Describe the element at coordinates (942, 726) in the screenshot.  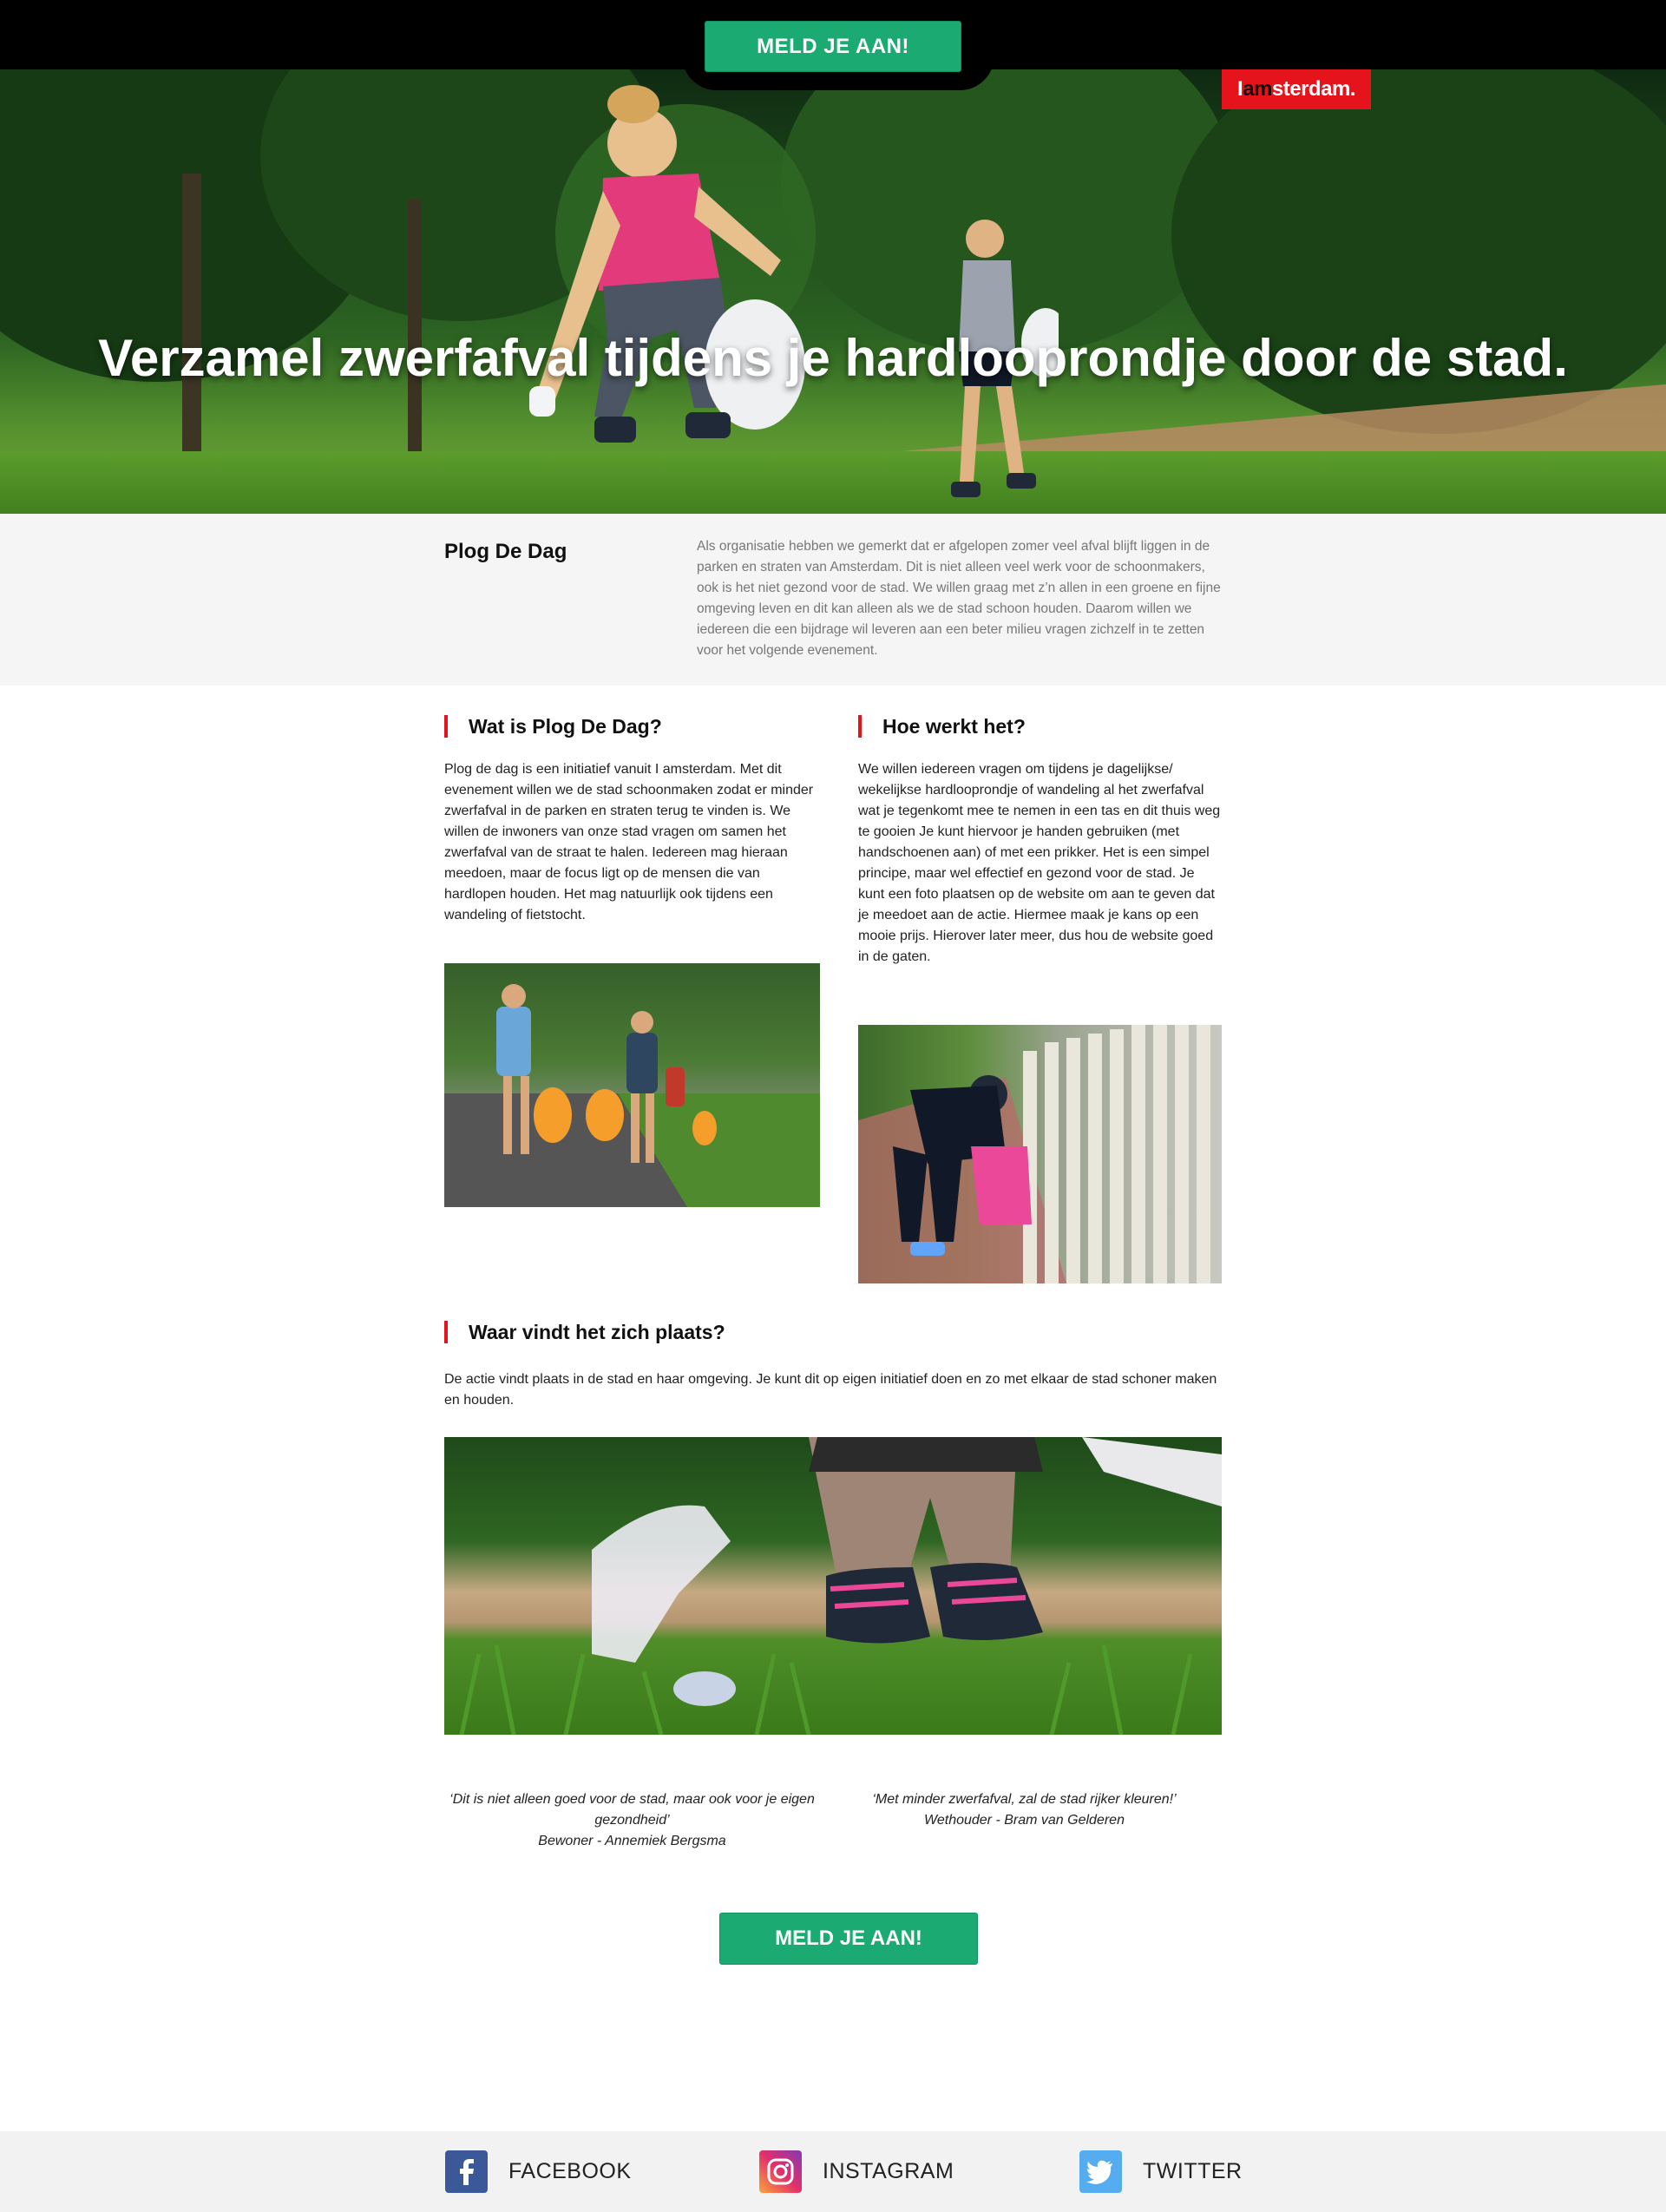
I see `section-how-title: Hoe werkt het?` at that location.